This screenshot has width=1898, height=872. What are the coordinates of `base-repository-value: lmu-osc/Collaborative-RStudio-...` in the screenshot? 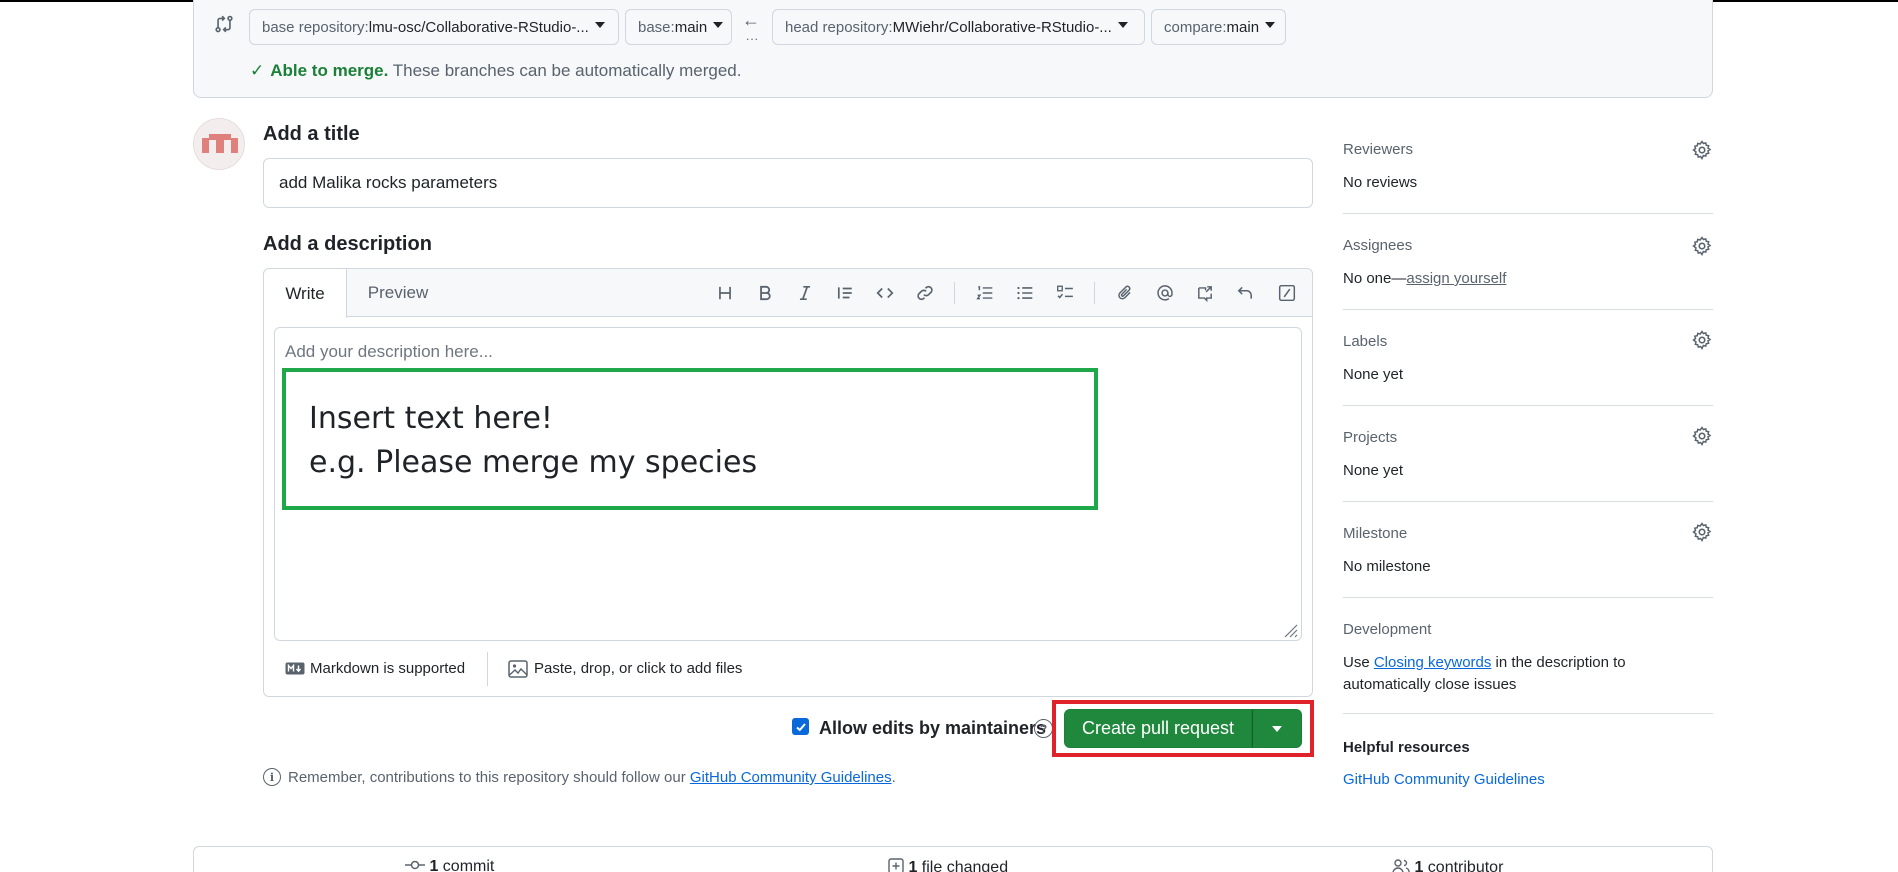 It's located at (478, 27).